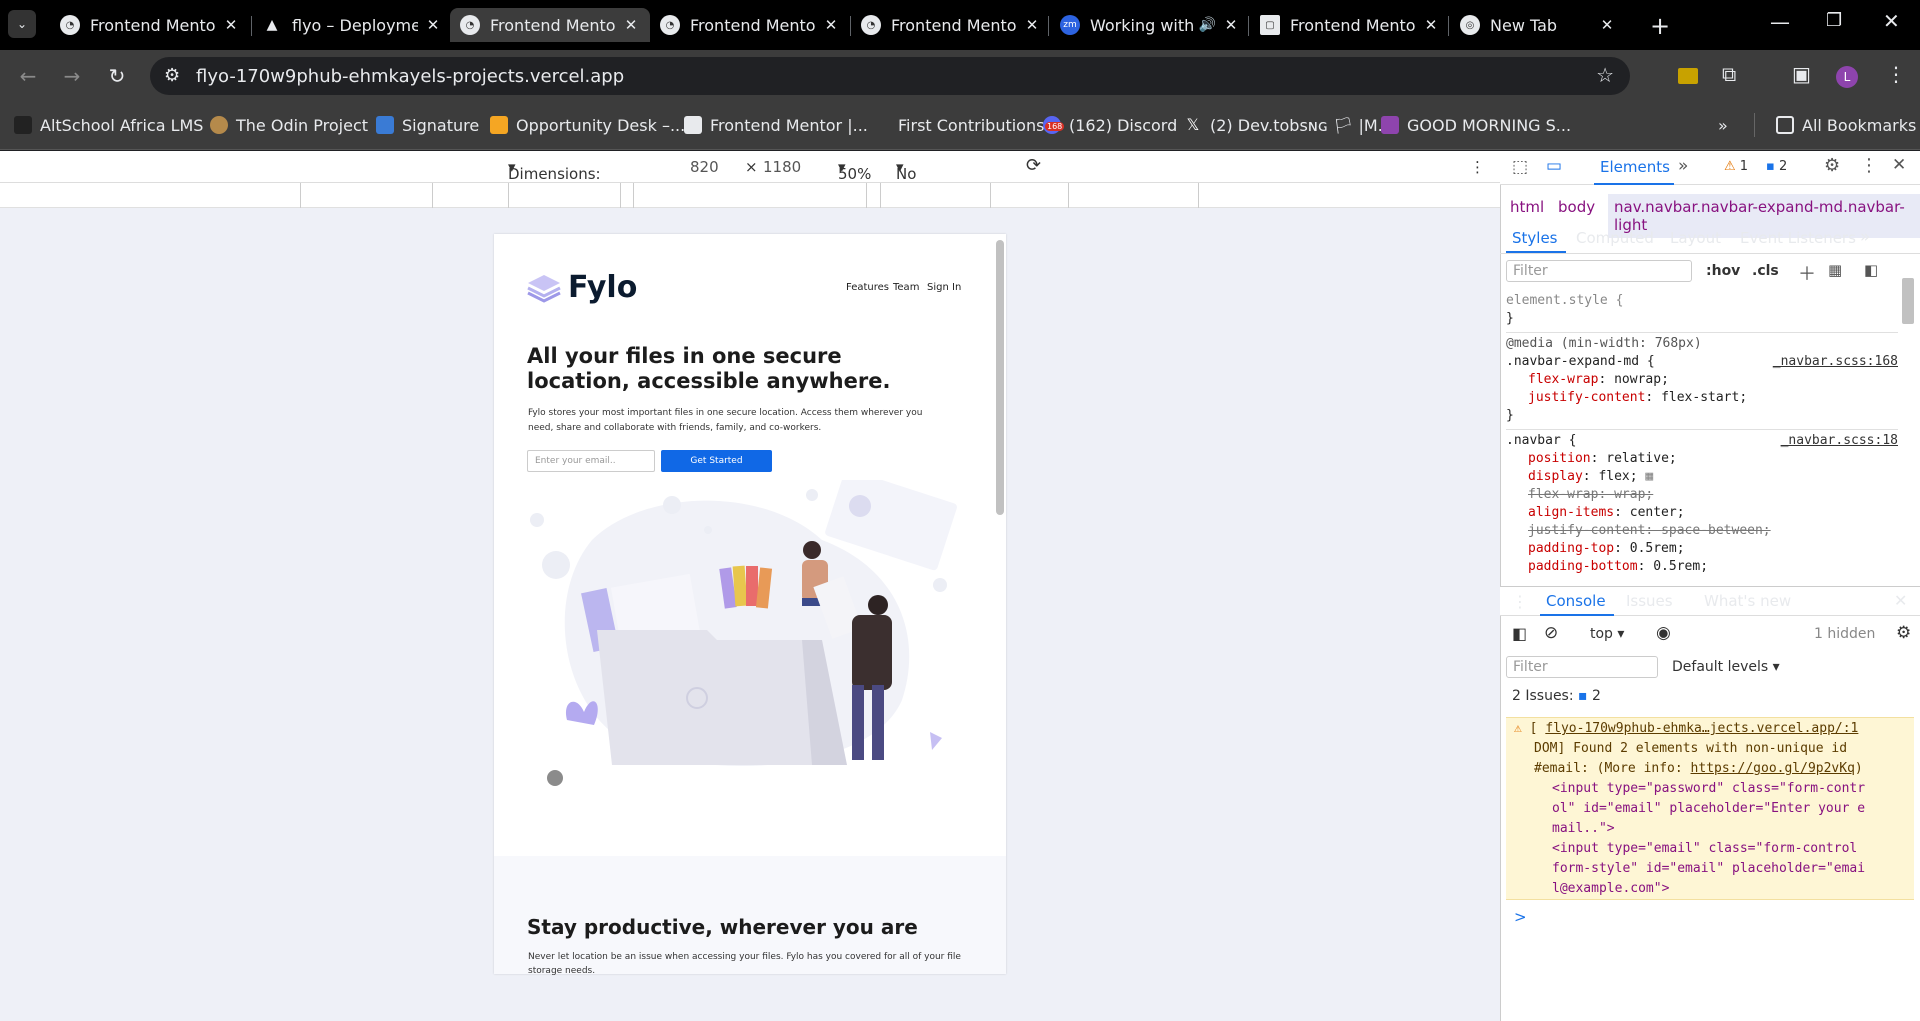 The image size is (1920, 1021). I want to click on warning-node-1: <input type="password" class="form-contr, so click(1712, 789).